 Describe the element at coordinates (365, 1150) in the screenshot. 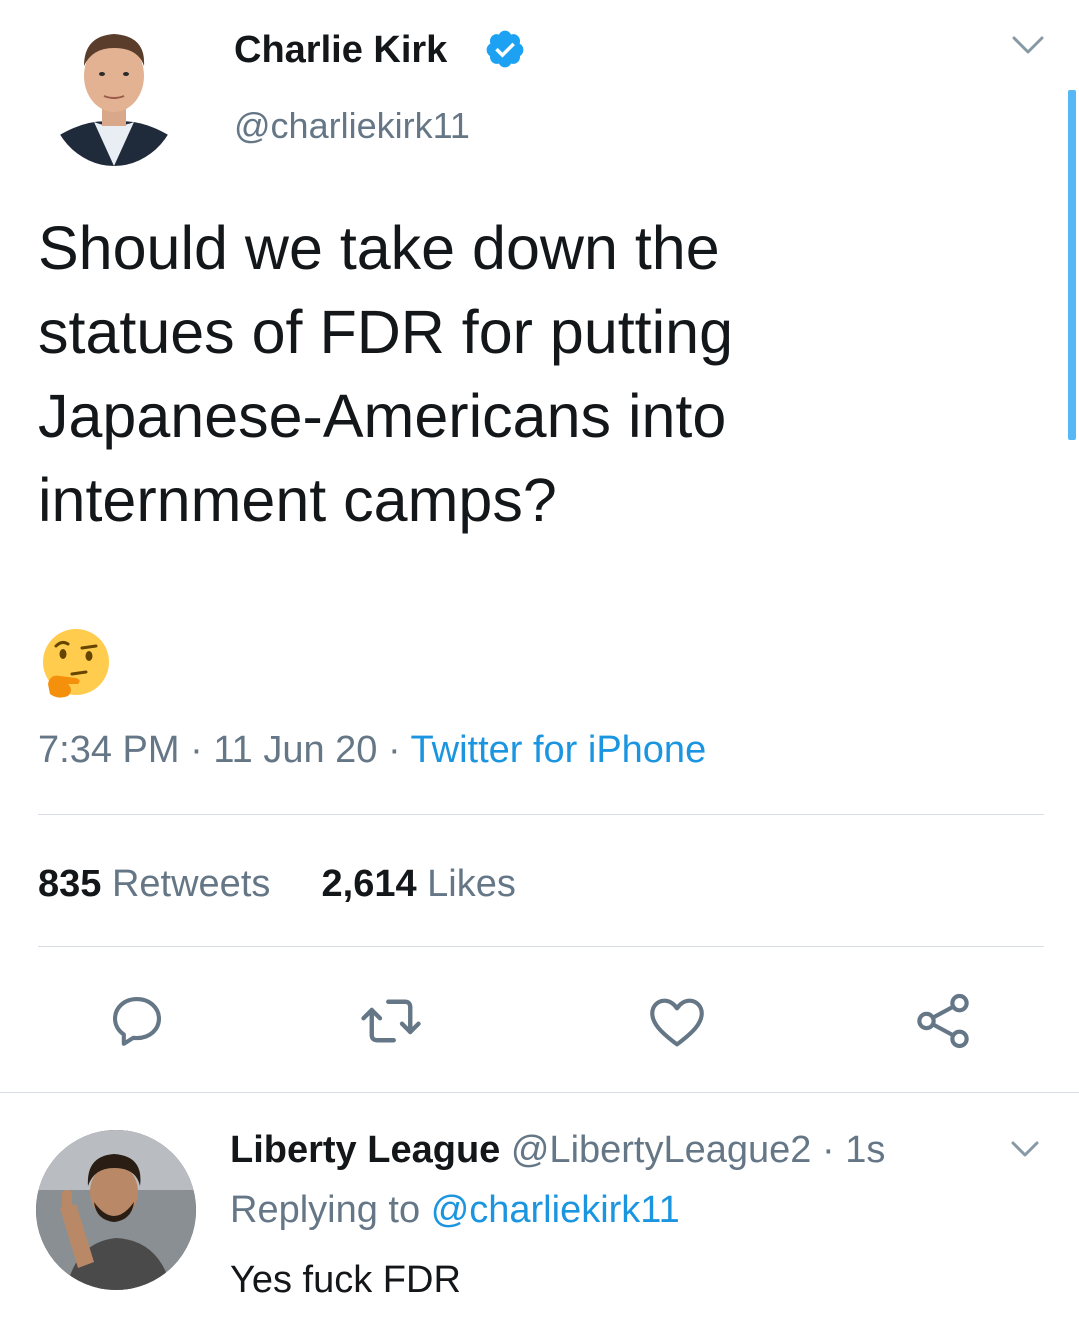

I see `reply-author-name: Liberty League` at that location.